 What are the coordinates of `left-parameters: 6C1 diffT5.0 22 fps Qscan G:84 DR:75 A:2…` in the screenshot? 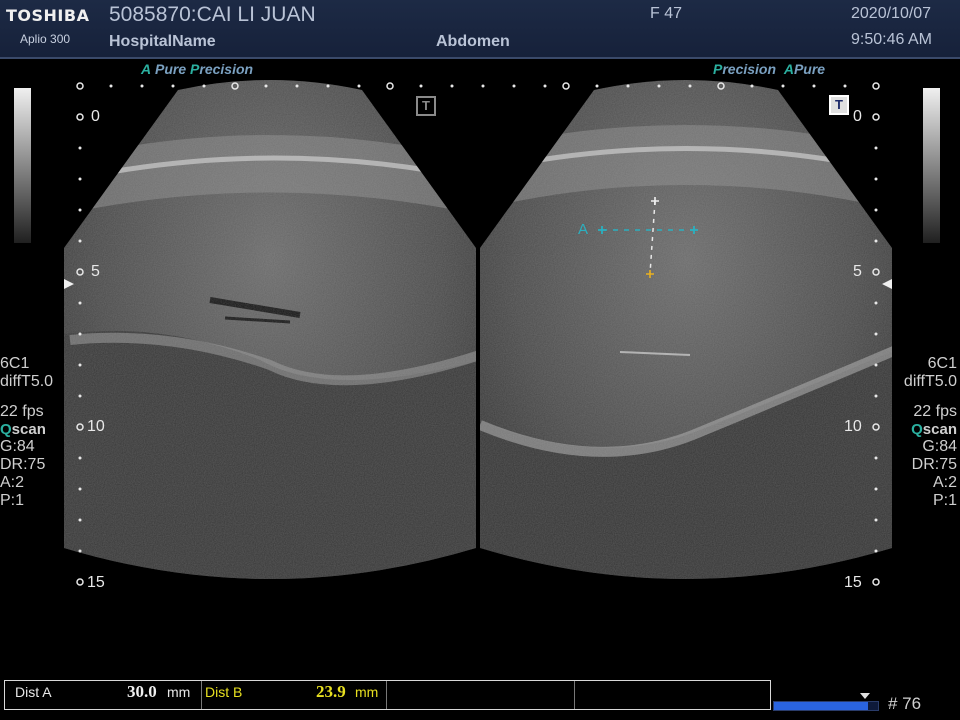 It's located at (35, 432).